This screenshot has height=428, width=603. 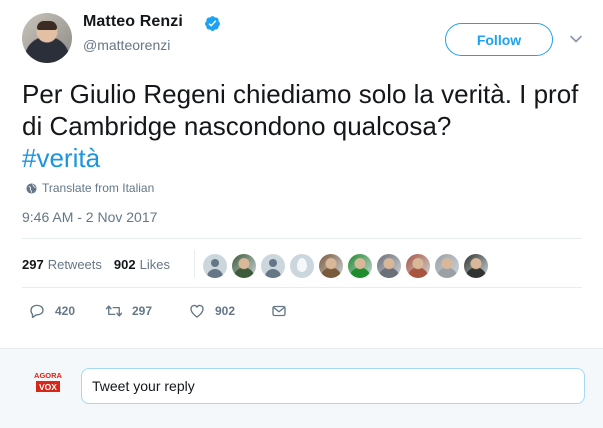 What do you see at coordinates (48, 387) in the screenshot?
I see `avatar-text-bottom: VOX` at bounding box center [48, 387].